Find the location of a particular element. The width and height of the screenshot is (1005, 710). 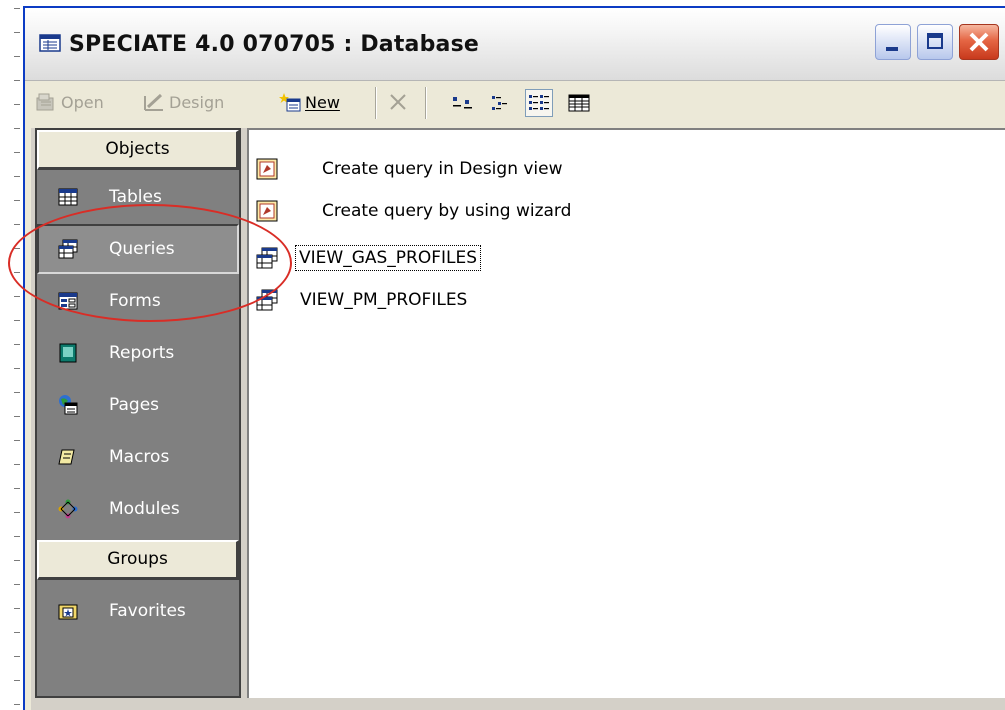

maximize-button is located at coordinates (935, 42).